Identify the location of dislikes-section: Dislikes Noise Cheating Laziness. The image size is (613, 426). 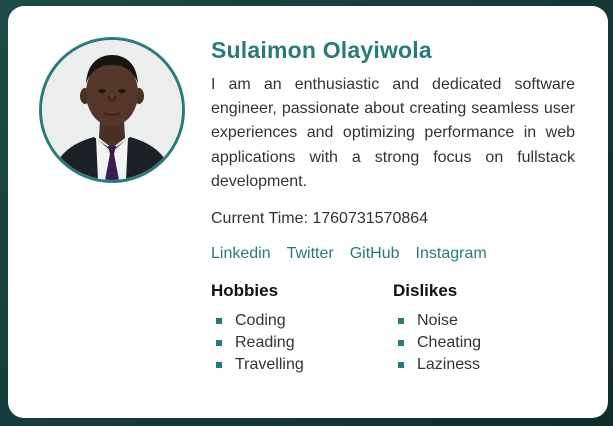
(484, 328).